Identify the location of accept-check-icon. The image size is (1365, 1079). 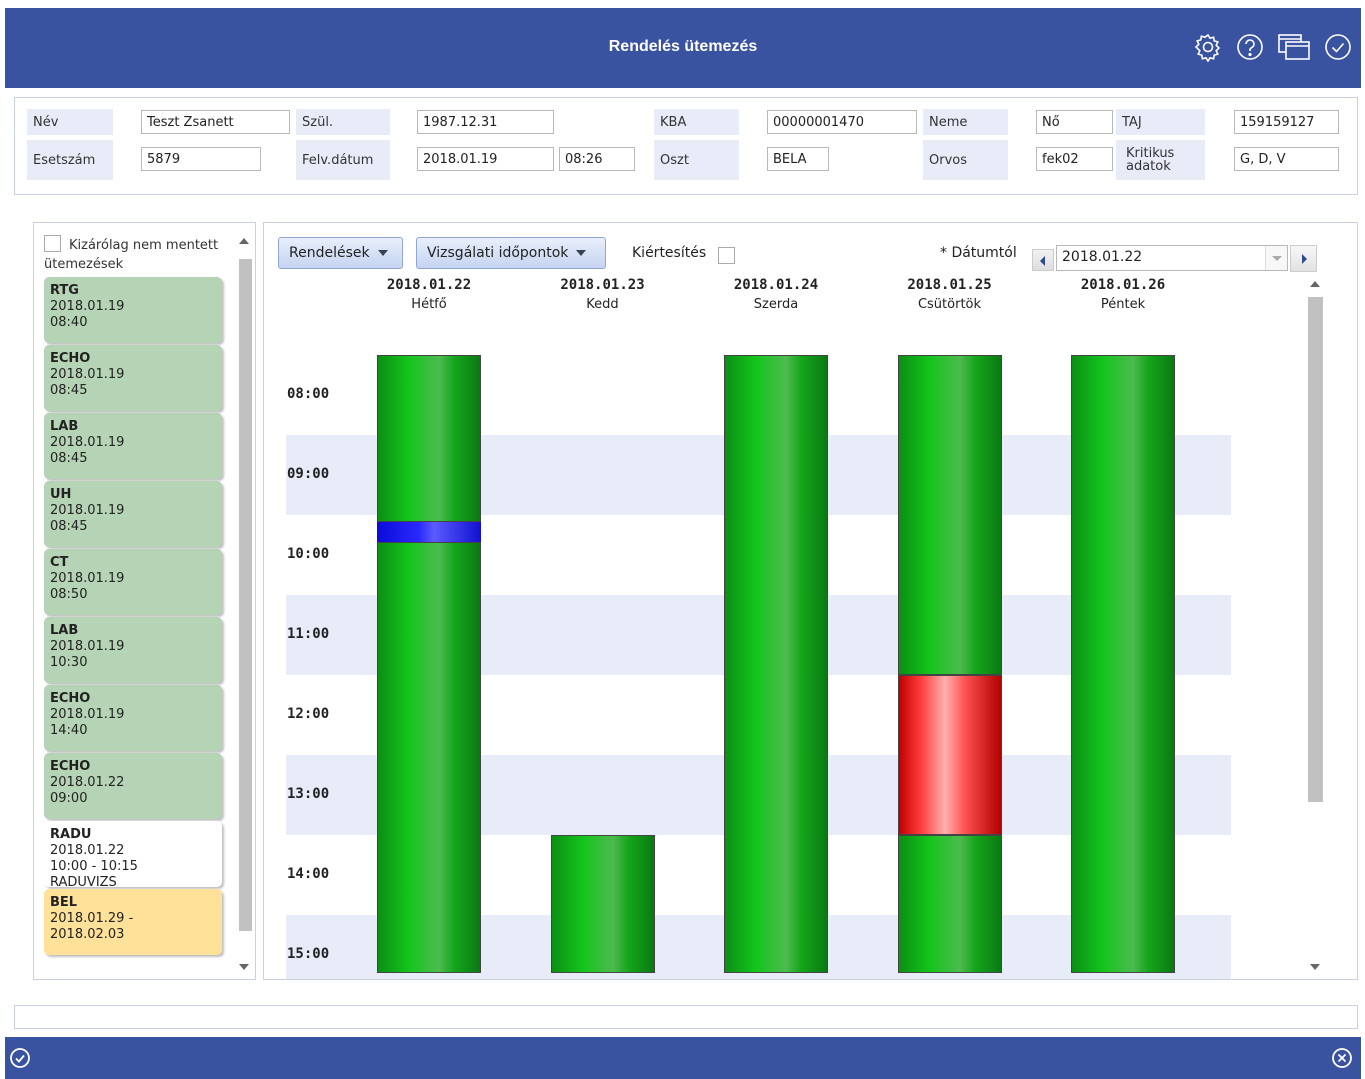
(20, 1058).